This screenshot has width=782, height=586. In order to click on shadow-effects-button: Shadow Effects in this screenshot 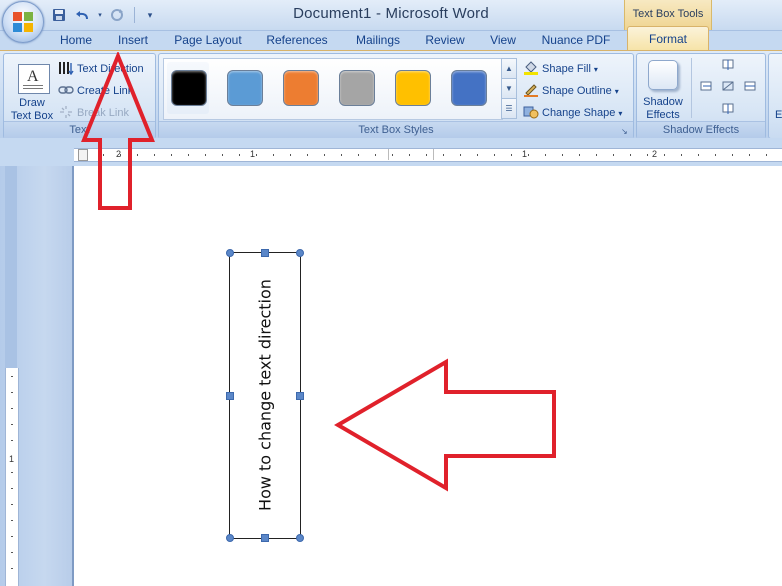, I will do `click(663, 88)`.